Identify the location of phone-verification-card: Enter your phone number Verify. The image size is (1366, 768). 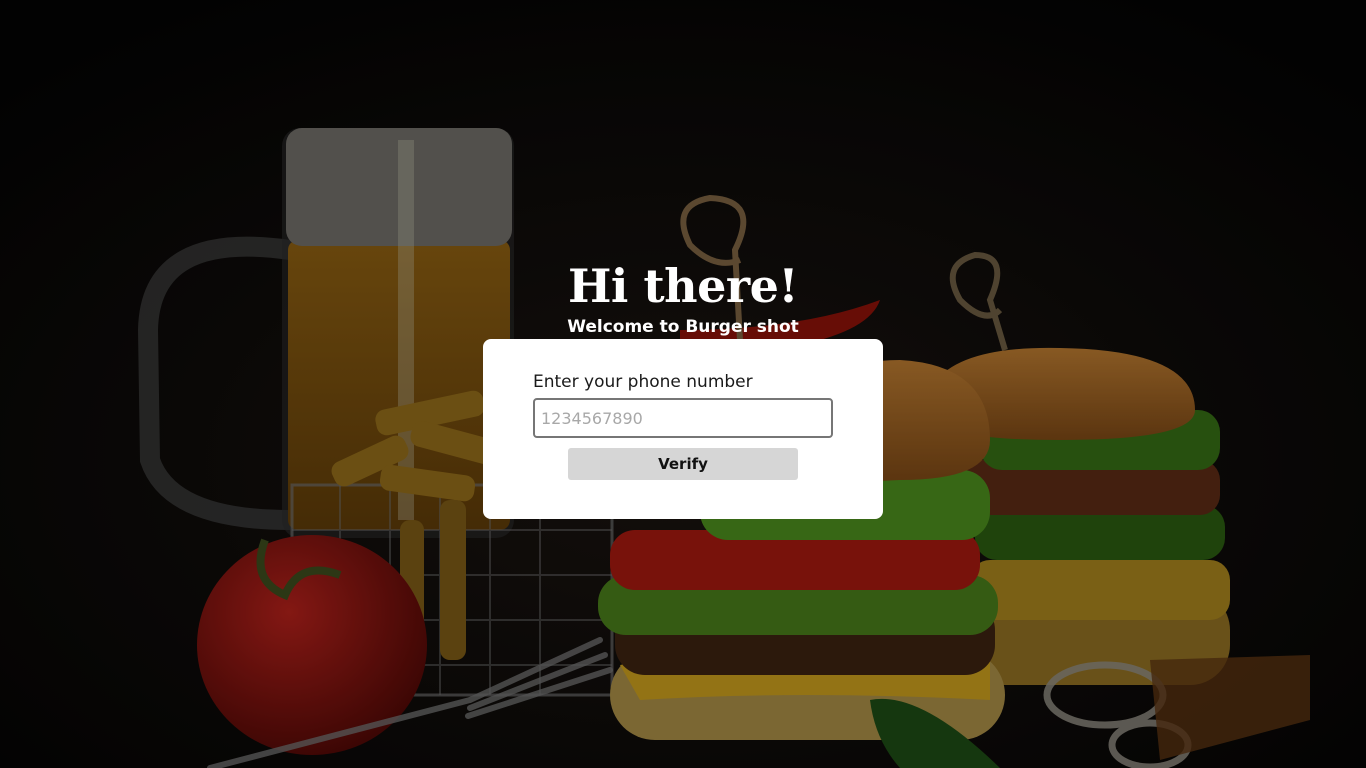
(683, 429).